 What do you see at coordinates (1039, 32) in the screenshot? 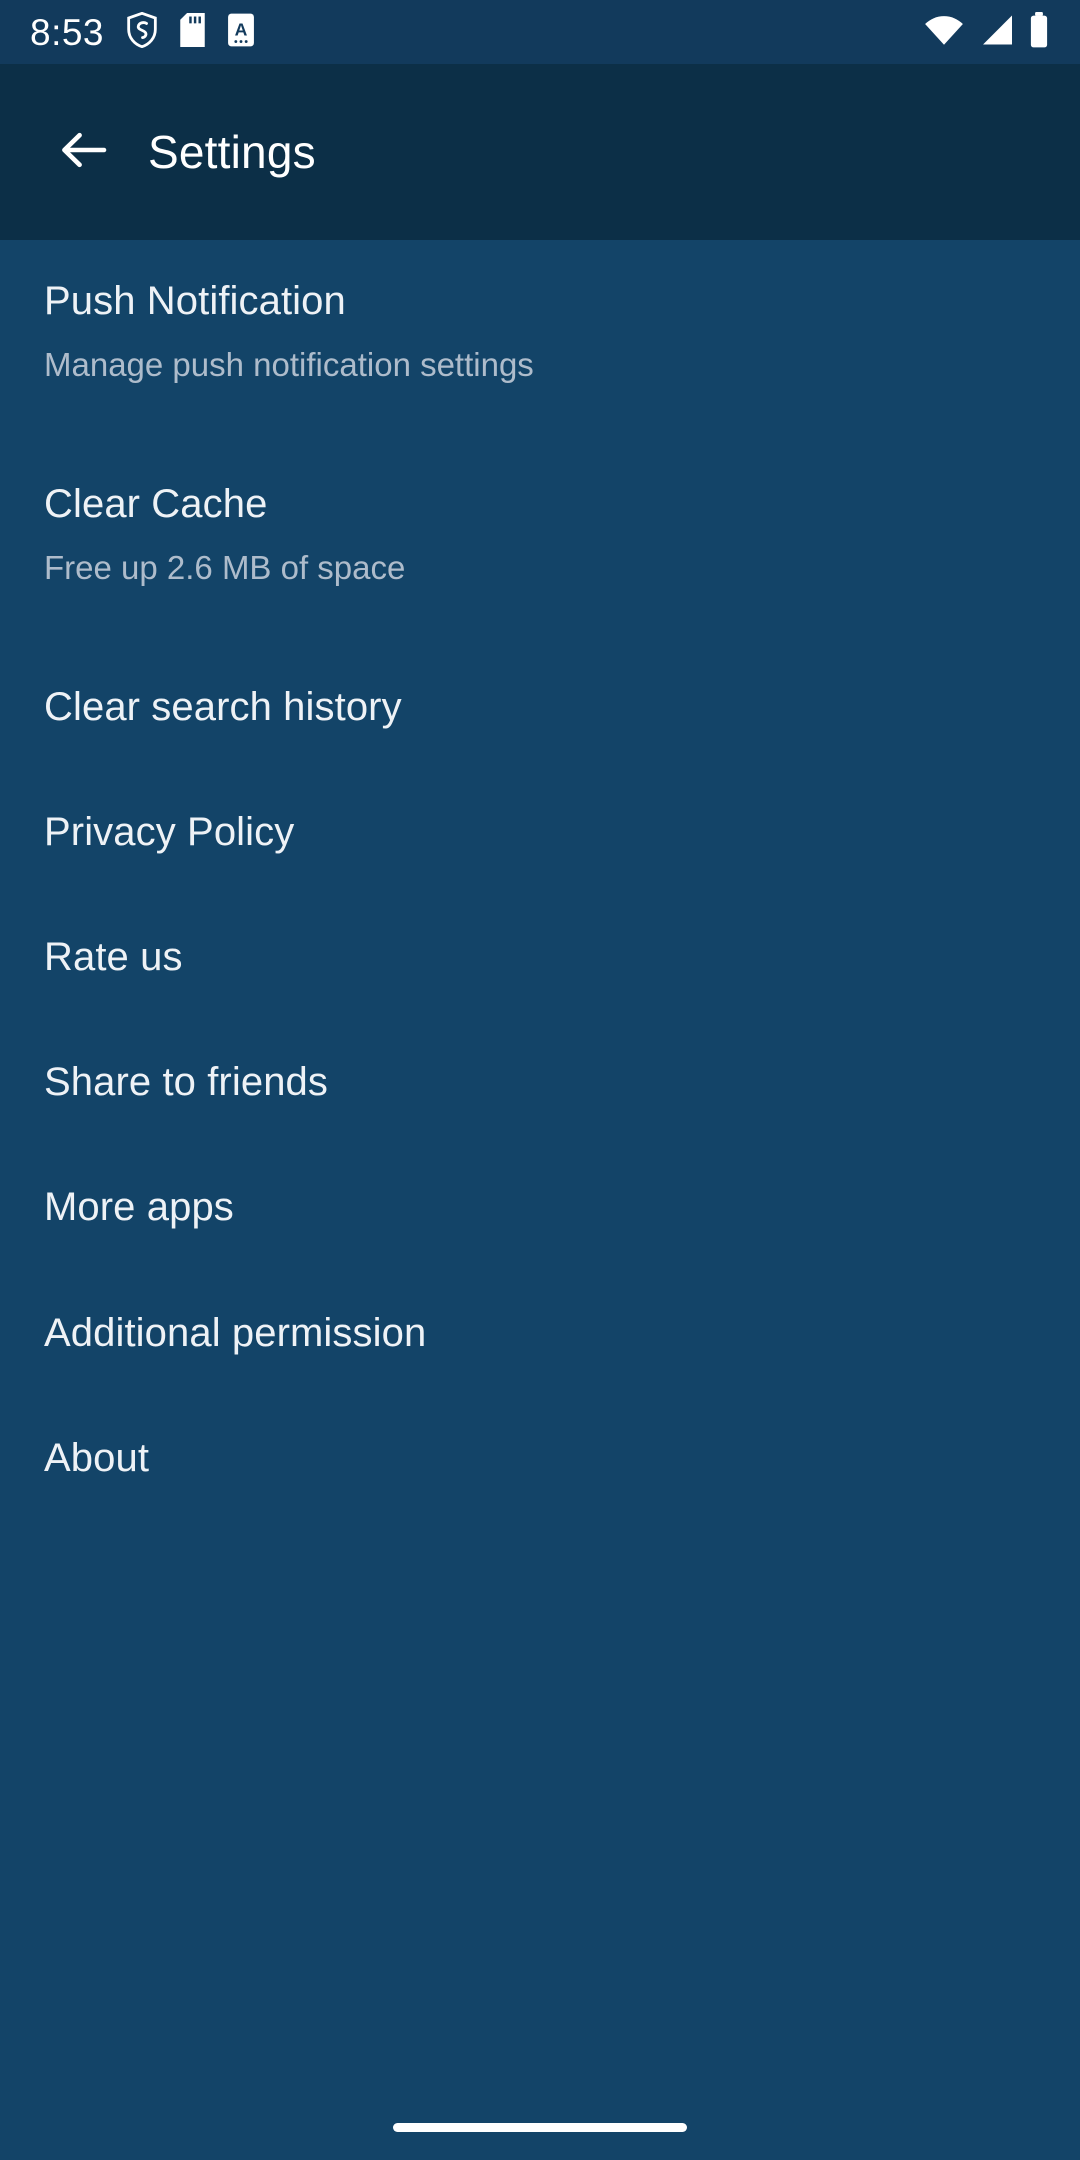
I see `battery-icon` at bounding box center [1039, 32].